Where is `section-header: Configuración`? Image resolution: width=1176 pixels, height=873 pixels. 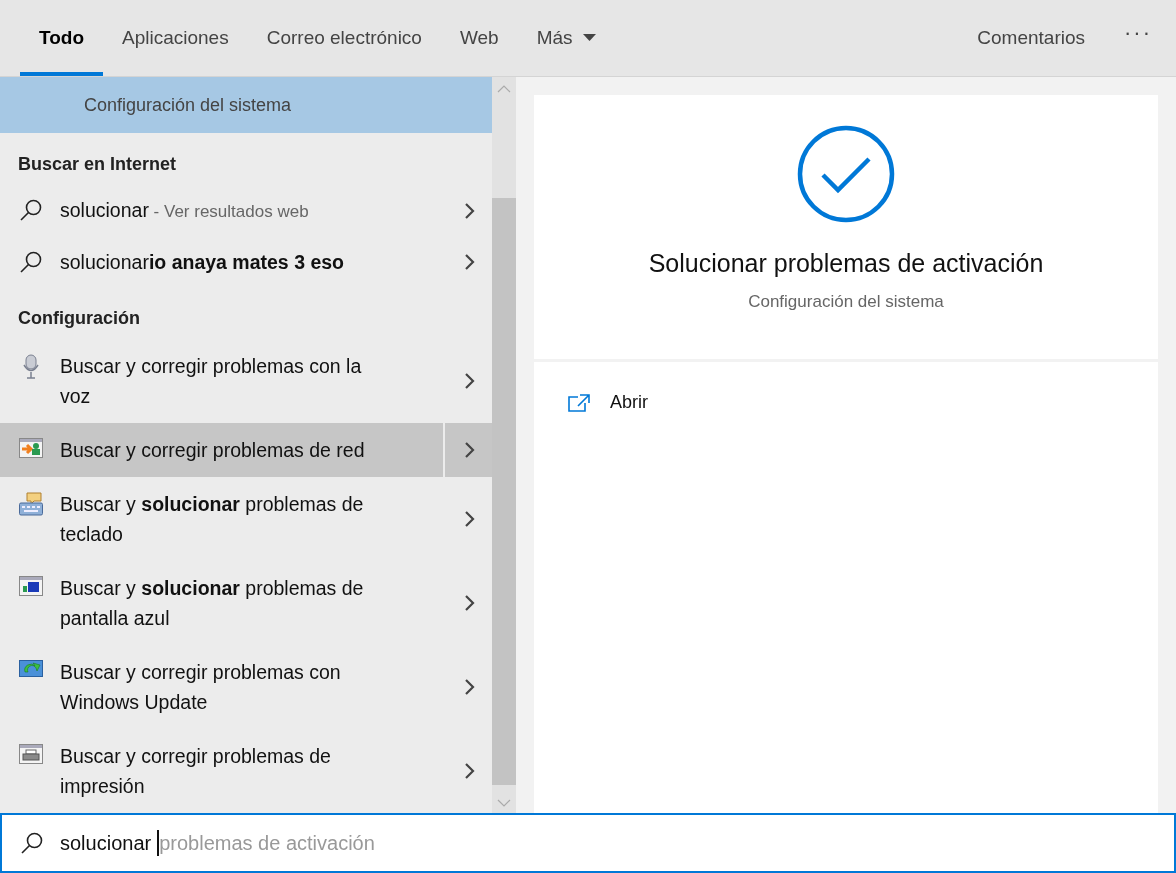
section-header: Configuración is located at coordinates (79, 318).